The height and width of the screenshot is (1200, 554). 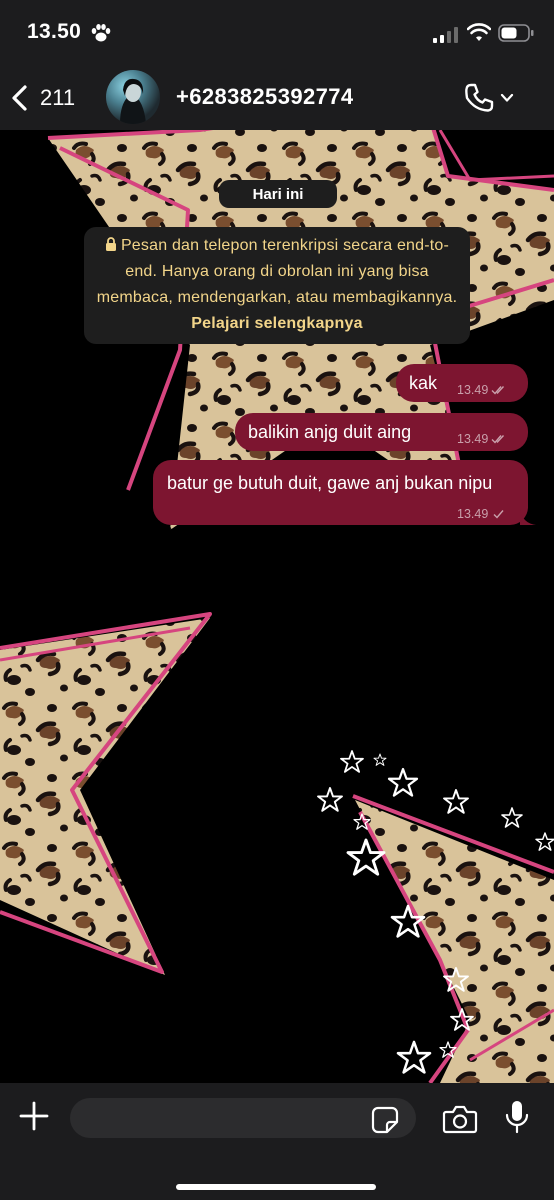 What do you see at coordinates (276, 323) in the screenshot?
I see `learn-more-link: Pelajari selengkapnya` at bounding box center [276, 323].